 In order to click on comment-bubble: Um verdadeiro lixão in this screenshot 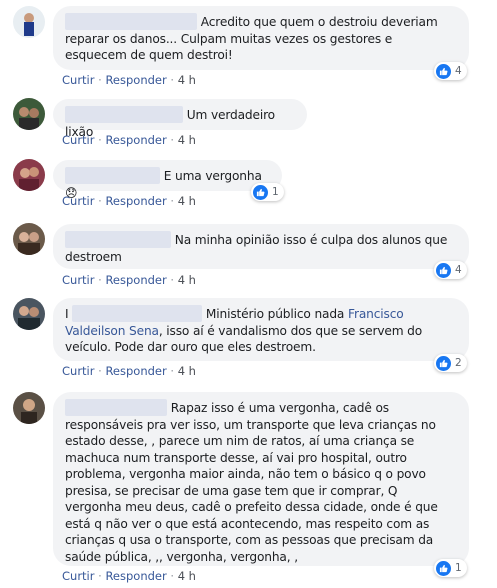, I will do `click(180, 119)`.